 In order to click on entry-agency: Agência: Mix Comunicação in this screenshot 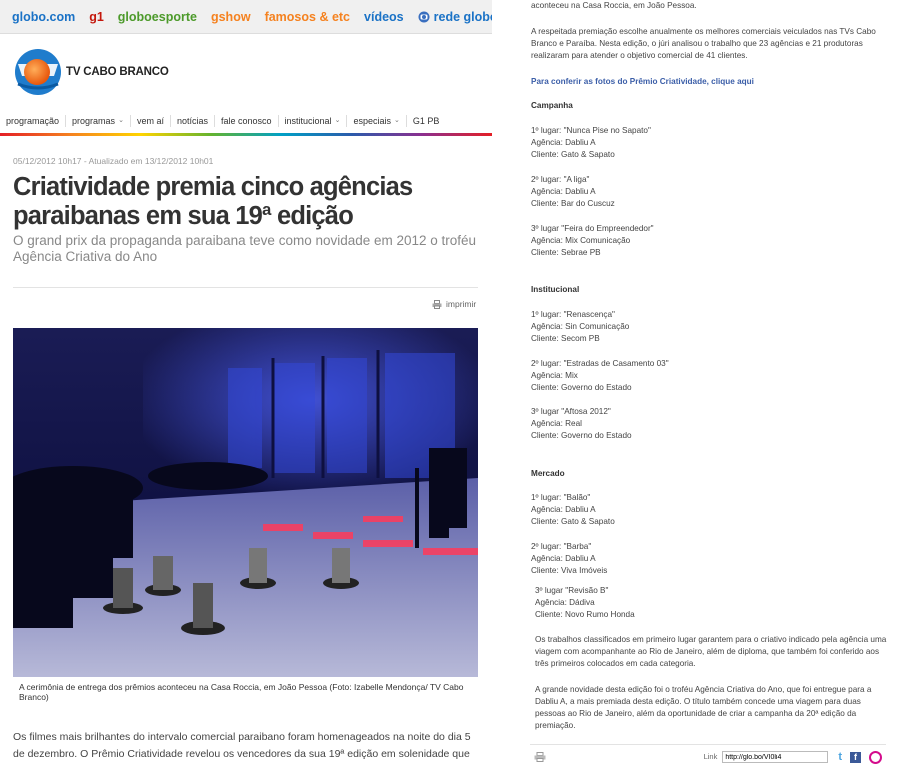, I will do `click(581, 240)`.